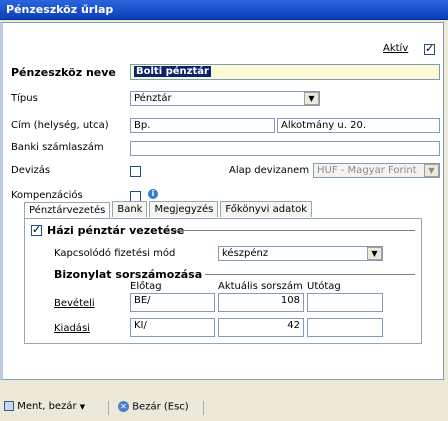 This screenshot has width=448, height=421. I want to click on income-suffix-input, so click(345, 302).